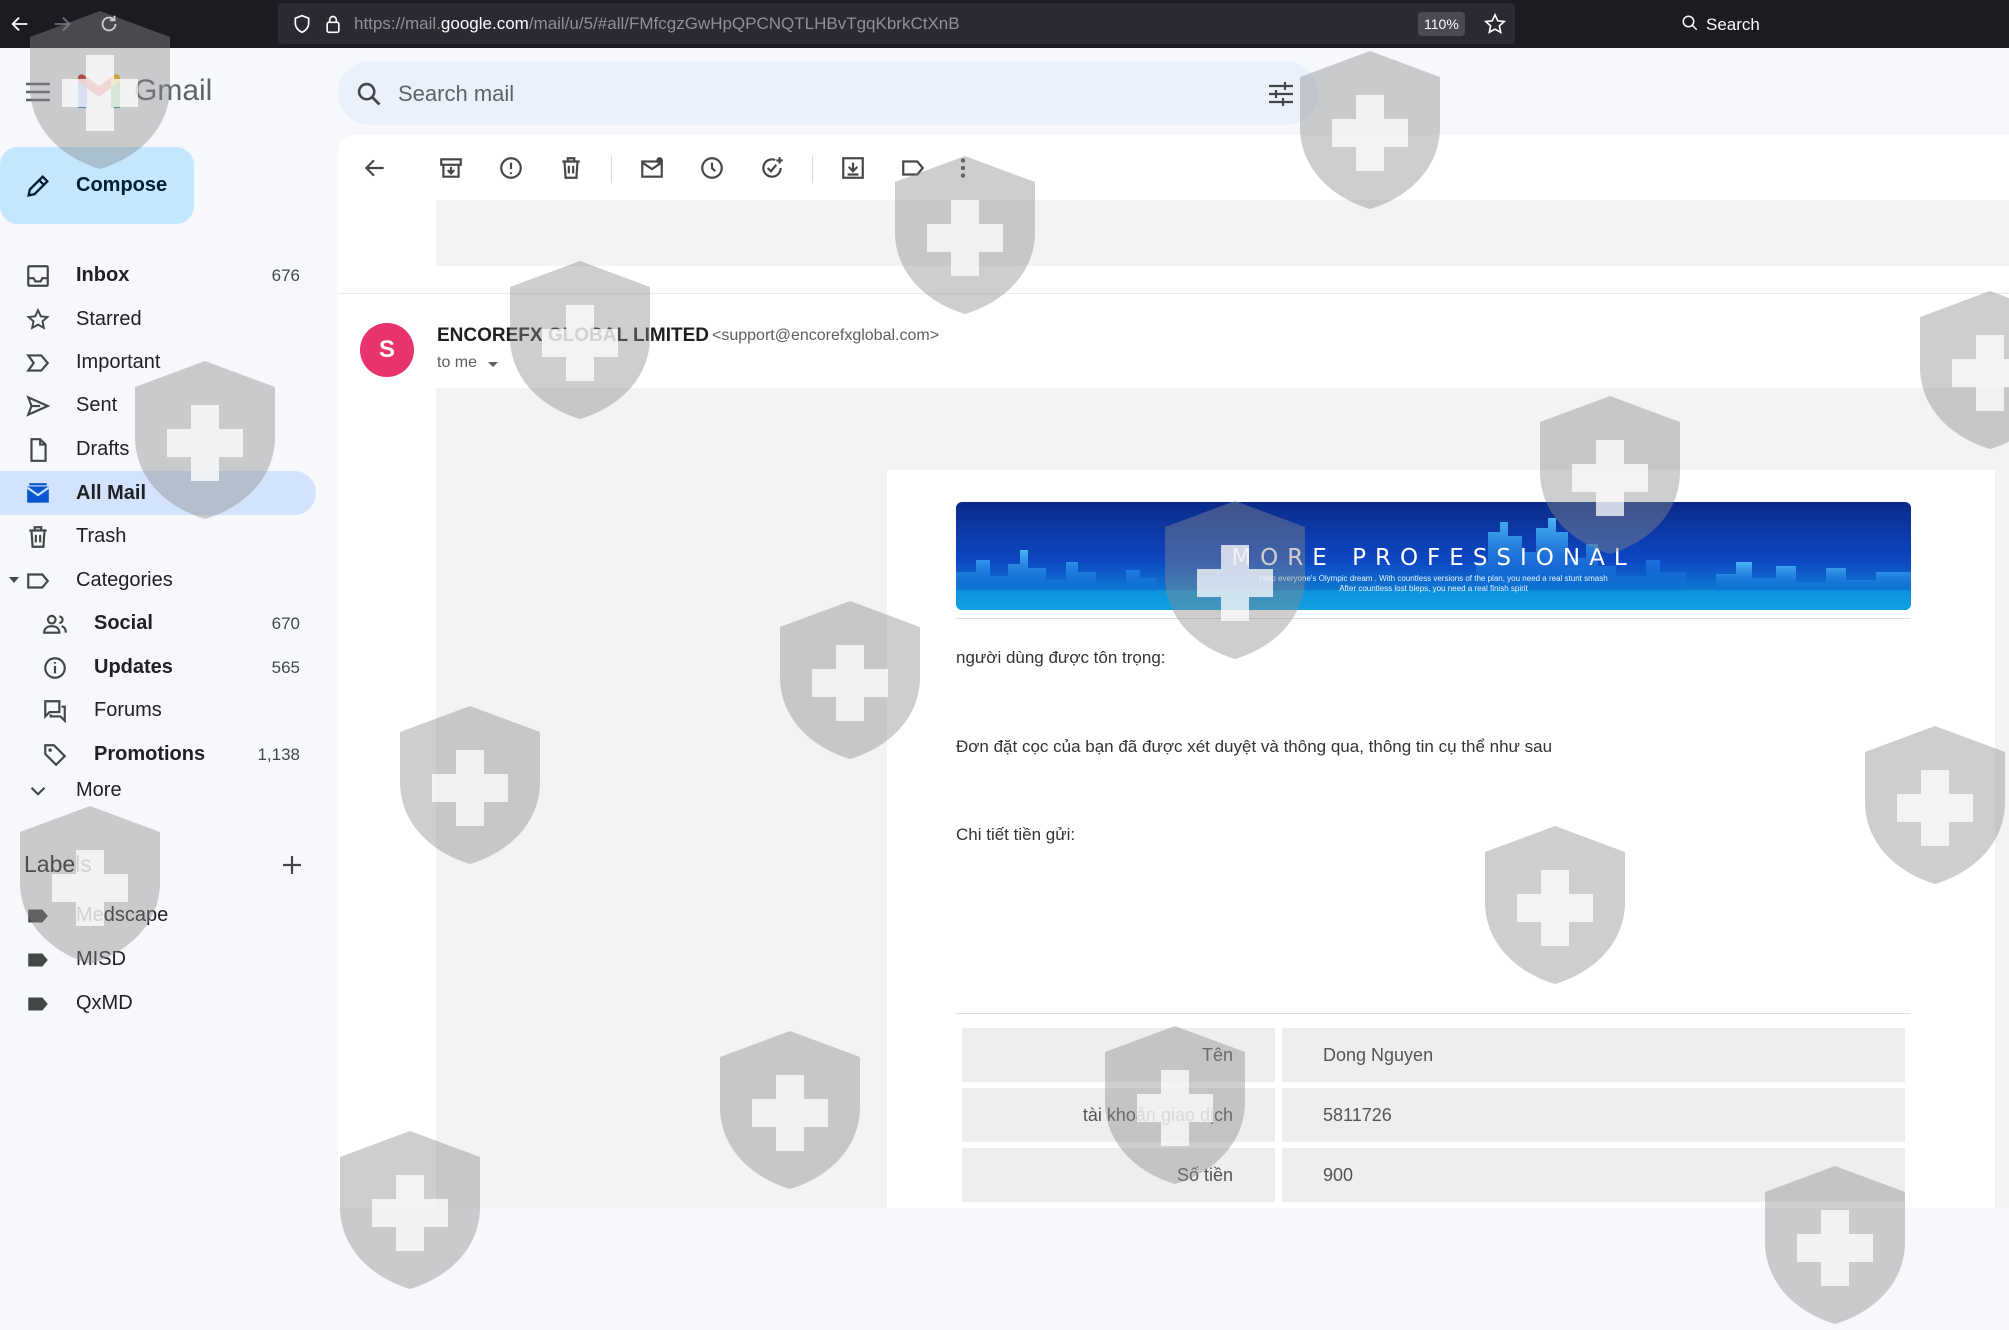 The image size is (2009, 1330). What do you see at coordinates (292, 865) in the screenshot?
I see `add-label-icon` at bounding box center [292, 865].